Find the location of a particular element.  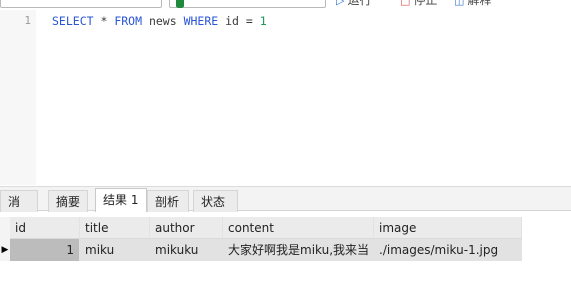

cell-image: ./images/miku-1.jpg is located at coordinates (448, 250).